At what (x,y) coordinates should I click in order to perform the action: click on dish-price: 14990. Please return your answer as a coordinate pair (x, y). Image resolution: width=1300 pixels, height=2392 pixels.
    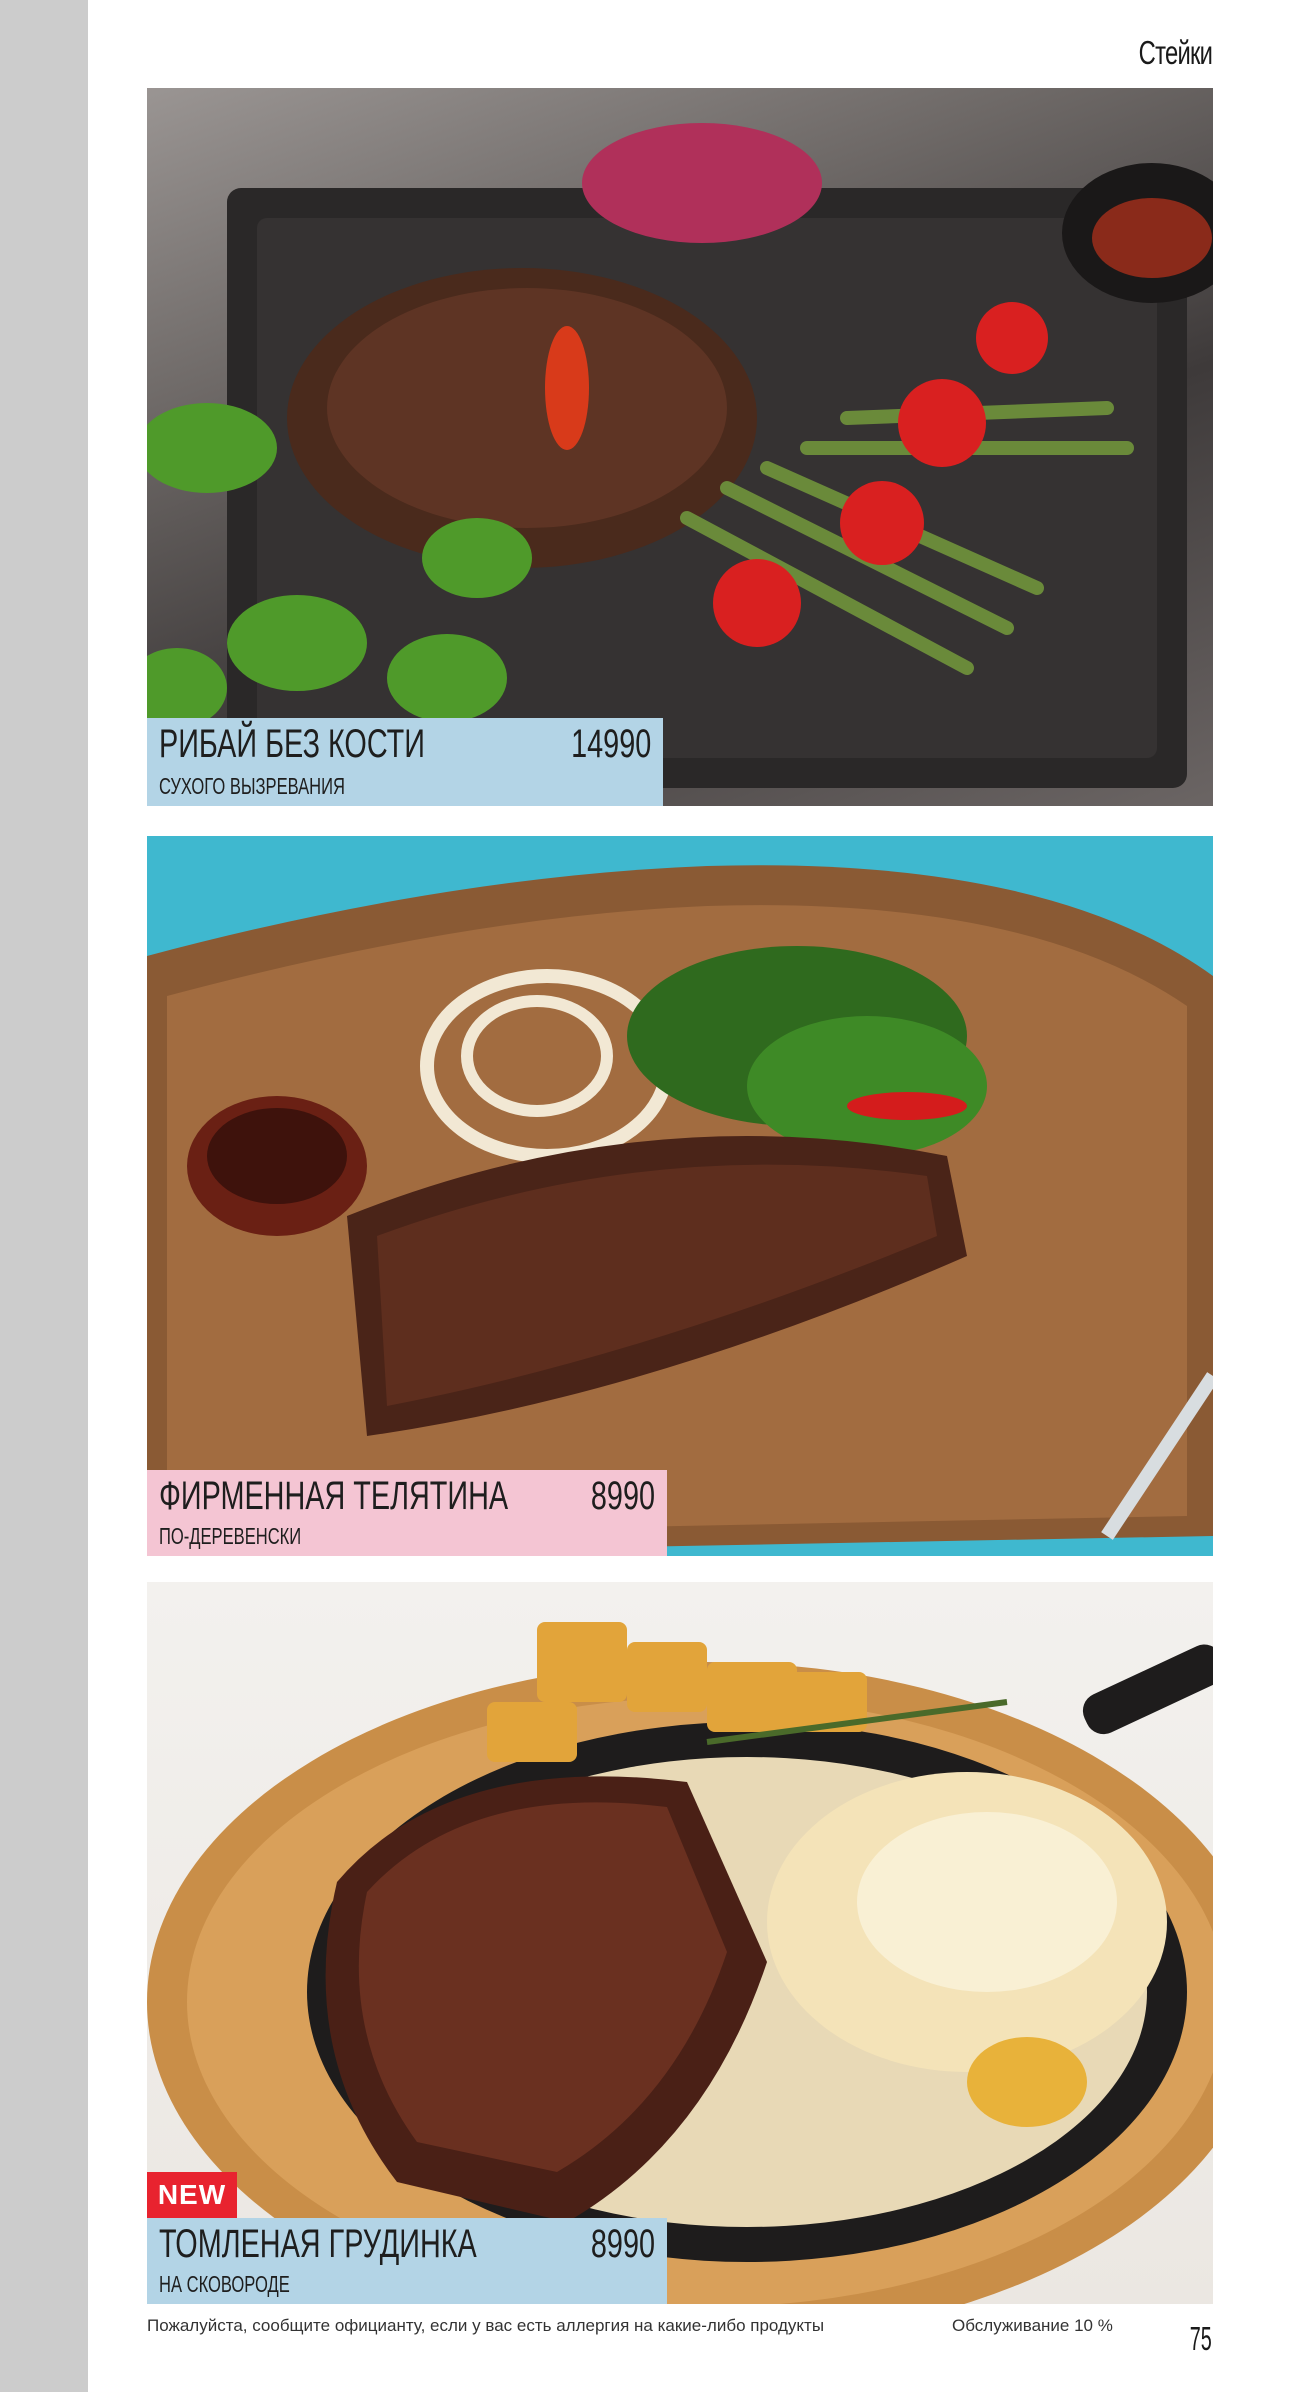
    Looking at the image, I should click on (610, 744).